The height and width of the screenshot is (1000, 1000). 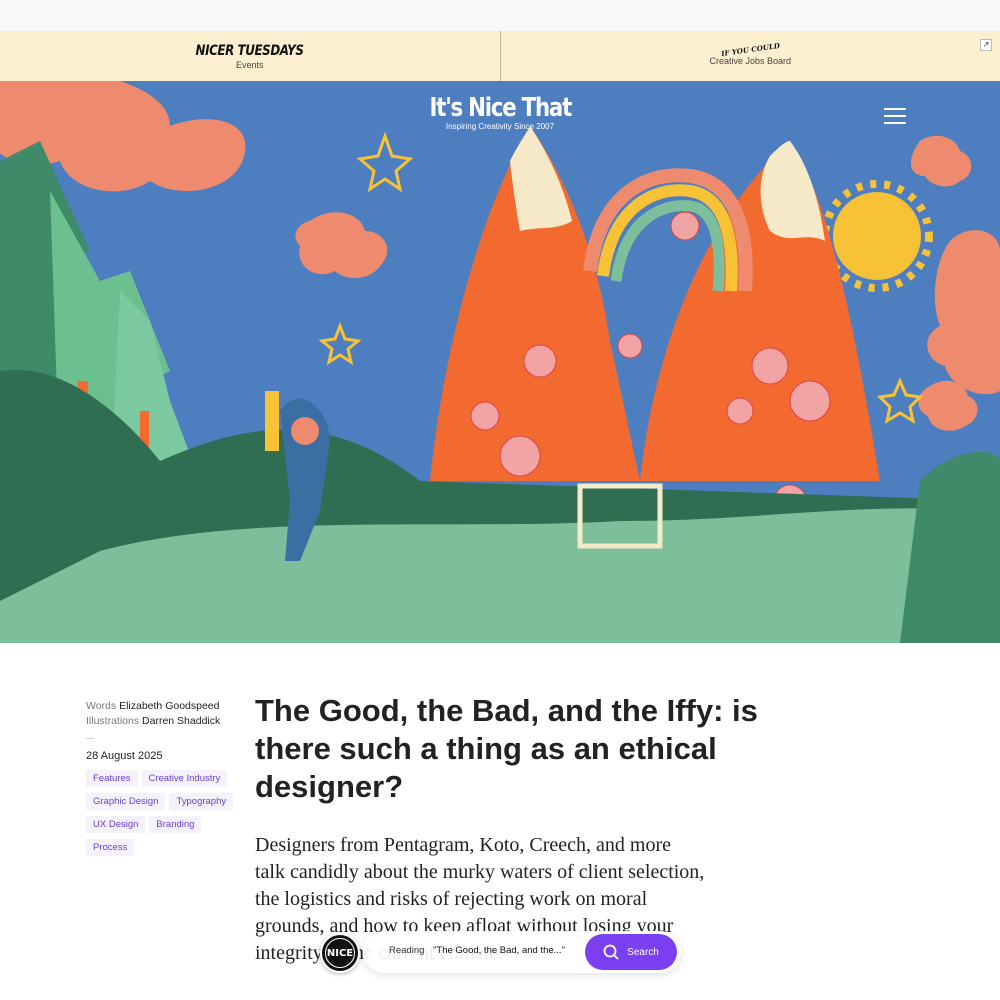 What do you see at coordinates (895, 117) in the screenshot?
I see `hamburger-menu-icon` at bounding box center [895, 117].